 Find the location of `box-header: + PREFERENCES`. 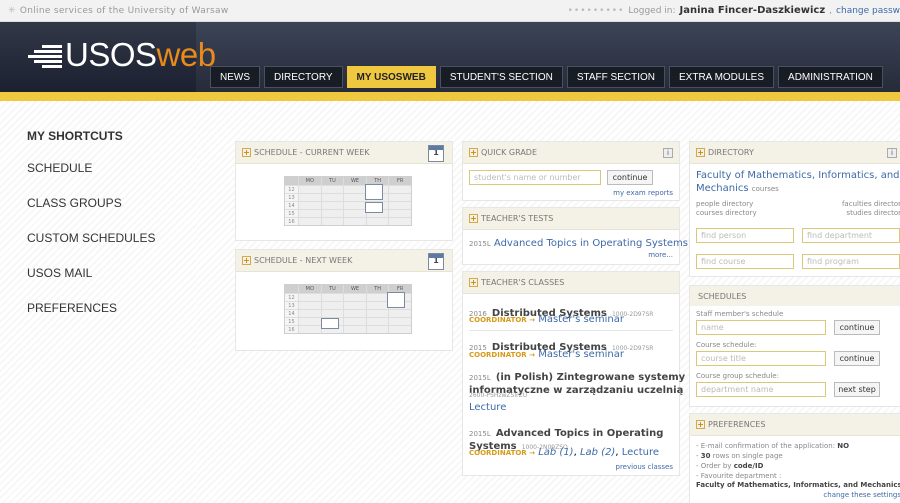

box-header: + PREFERENCES is located at coordinates (795, 425).